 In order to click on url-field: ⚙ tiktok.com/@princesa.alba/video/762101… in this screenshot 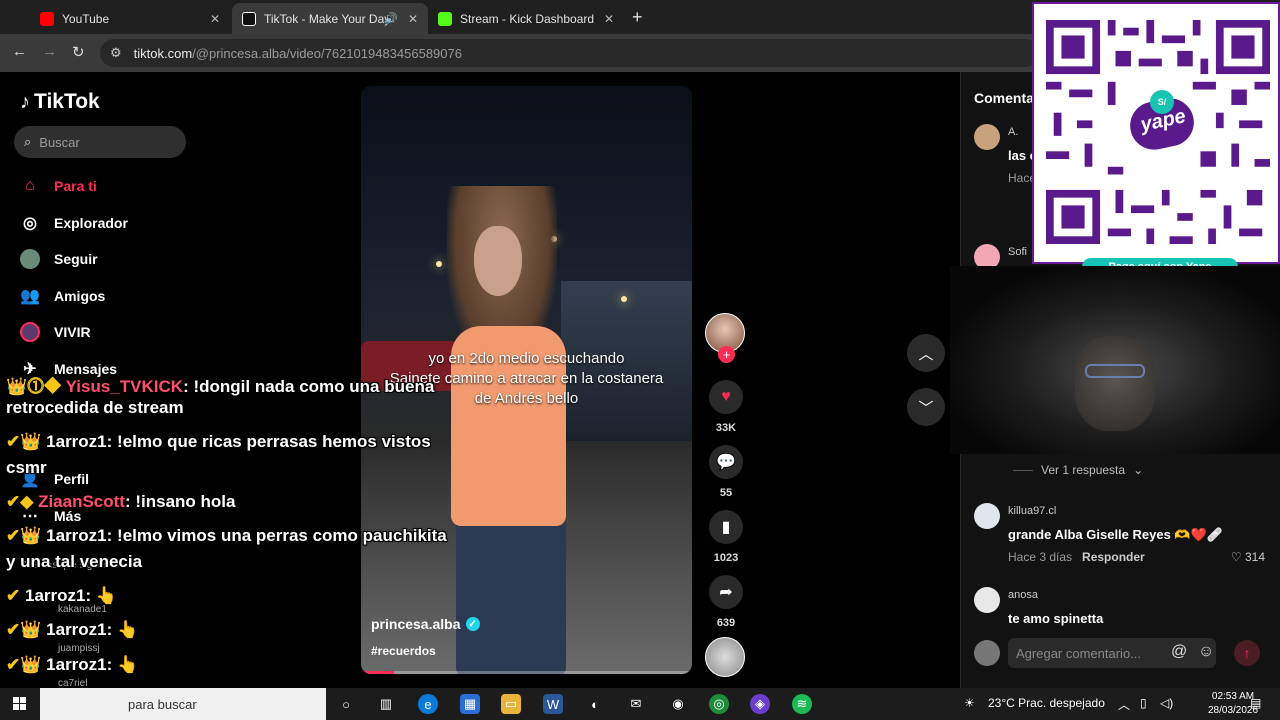, I will do `click(570, 53)`.